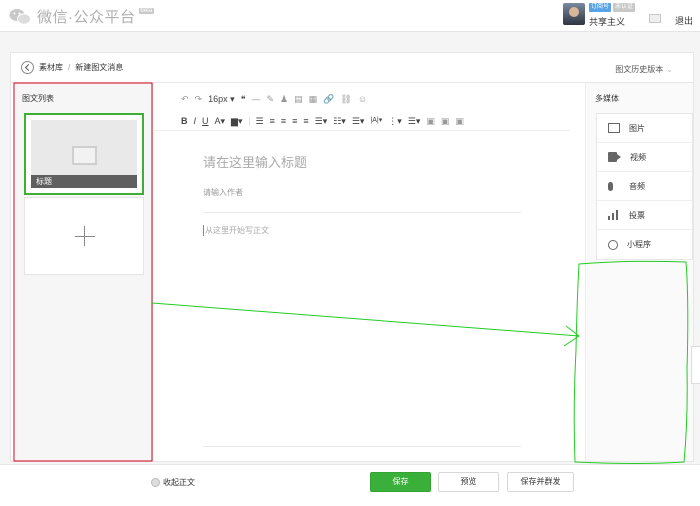 The height and width of the screenshot is (506, 700). I want to click on align-right-icon: ≡, so click(294, 121).